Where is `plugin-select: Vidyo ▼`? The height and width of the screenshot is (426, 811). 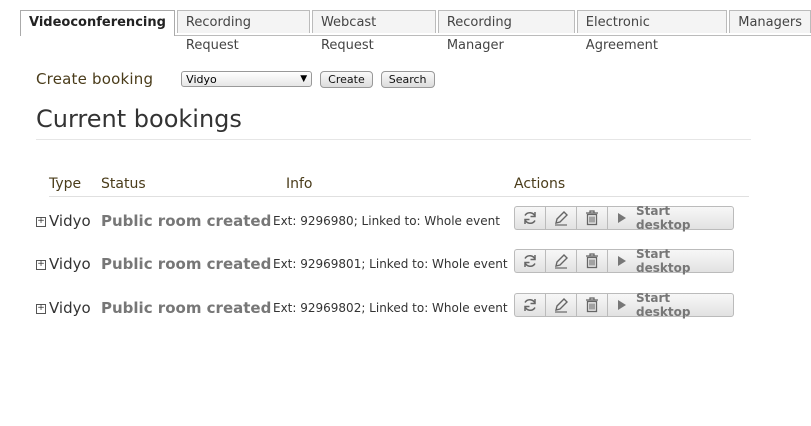 plugin-select: Vidyo ▼ is located at coordinates (247, 79).